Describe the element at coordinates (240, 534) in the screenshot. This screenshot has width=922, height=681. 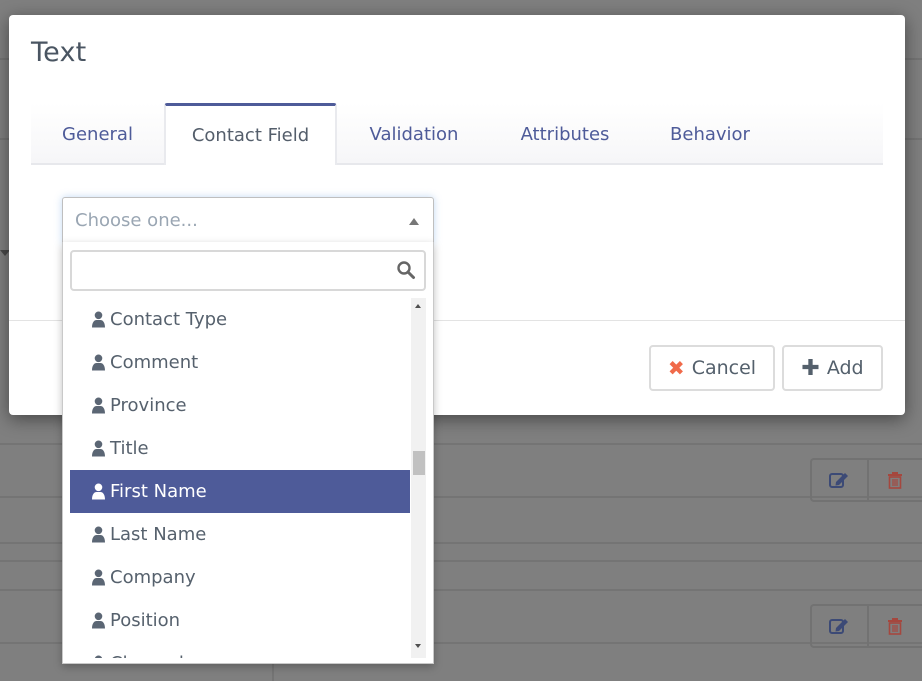
I see `option-last-name: Last Name` at that location.